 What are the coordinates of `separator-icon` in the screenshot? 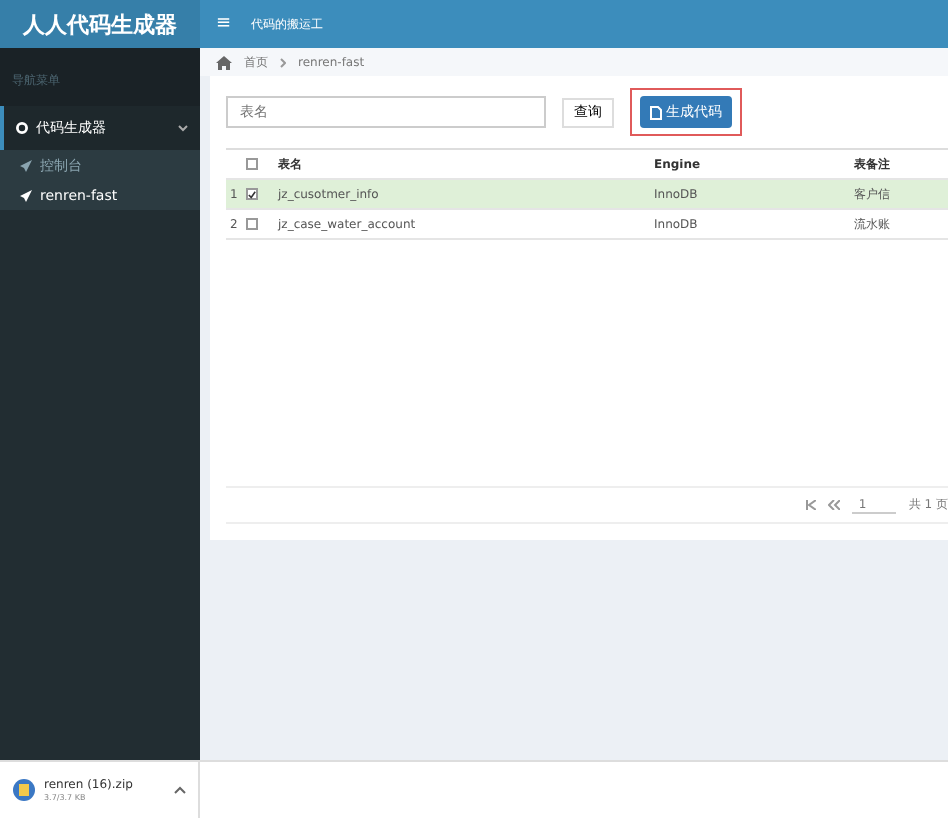 It's located at (283, 62).